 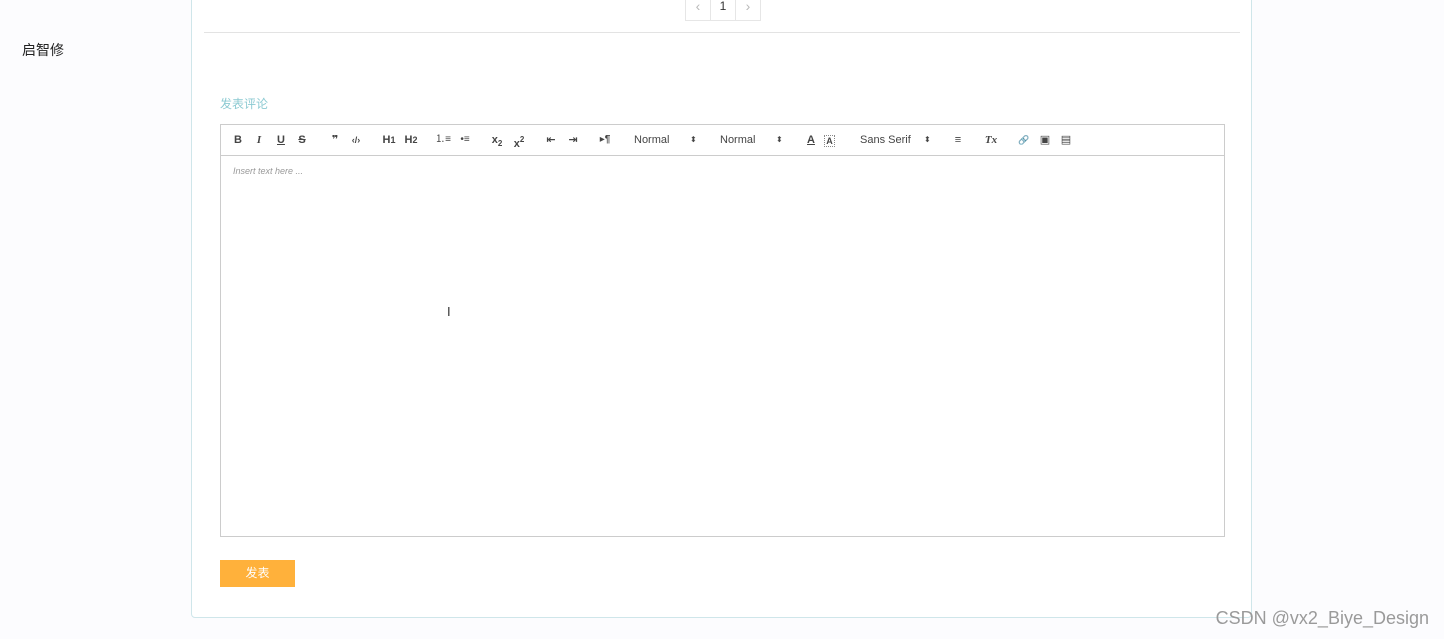 I want to click on submit-comment-button: 发表, so click(x=257, y=573).